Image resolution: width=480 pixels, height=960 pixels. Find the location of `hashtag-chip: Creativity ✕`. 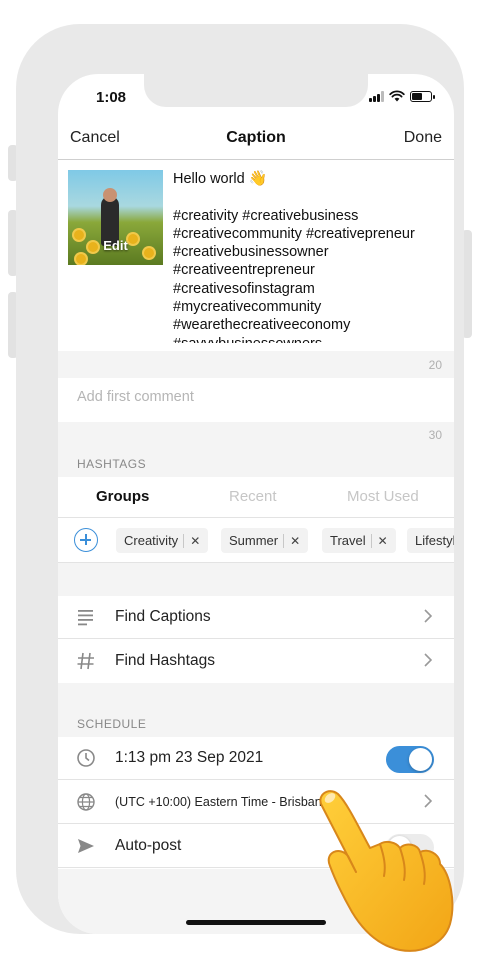

hashtag-chip: Creativity ✕ is located at coordinates (162, 540).